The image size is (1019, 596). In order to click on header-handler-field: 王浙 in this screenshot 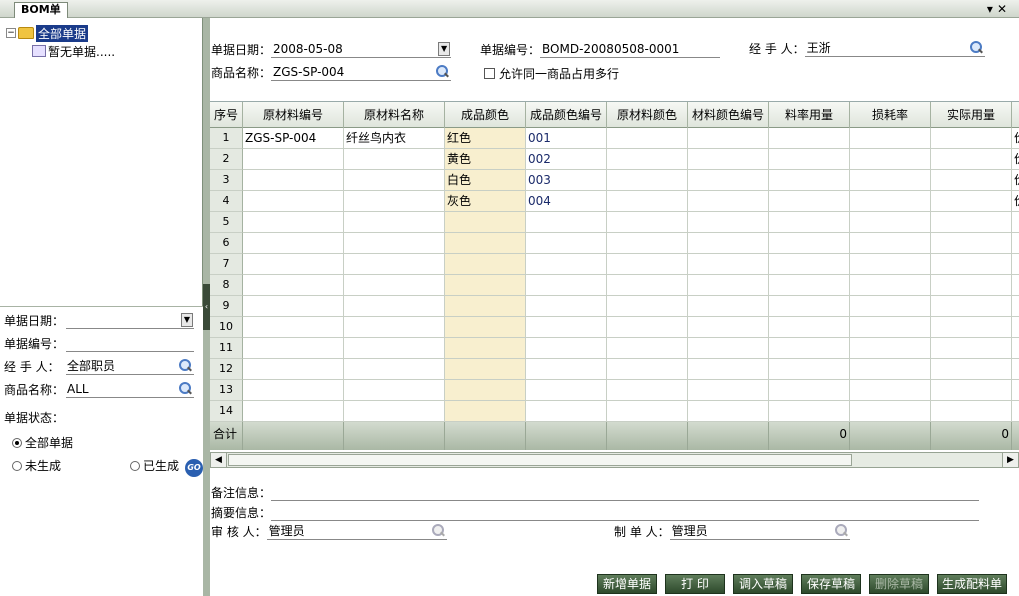, I will do `click(894, 48)`.